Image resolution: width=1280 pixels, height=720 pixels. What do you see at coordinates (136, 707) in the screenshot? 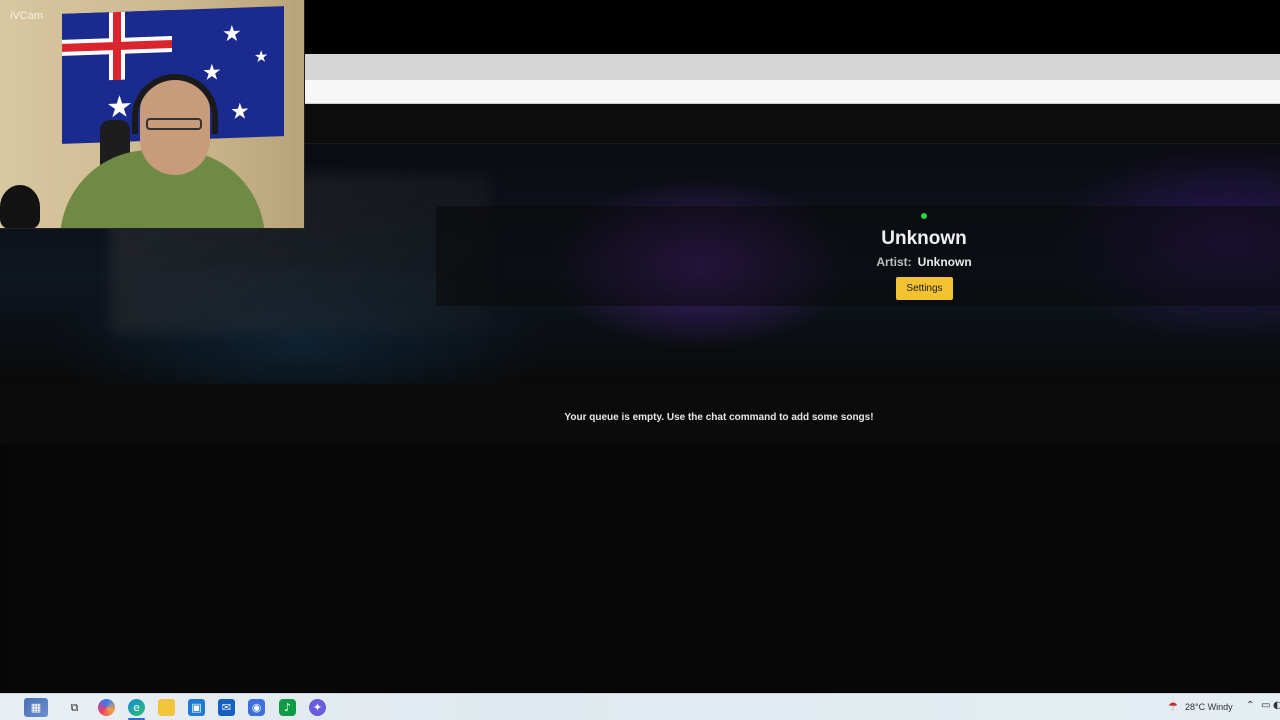
I see `edge-icon: e` at bounding box center [136, 707].